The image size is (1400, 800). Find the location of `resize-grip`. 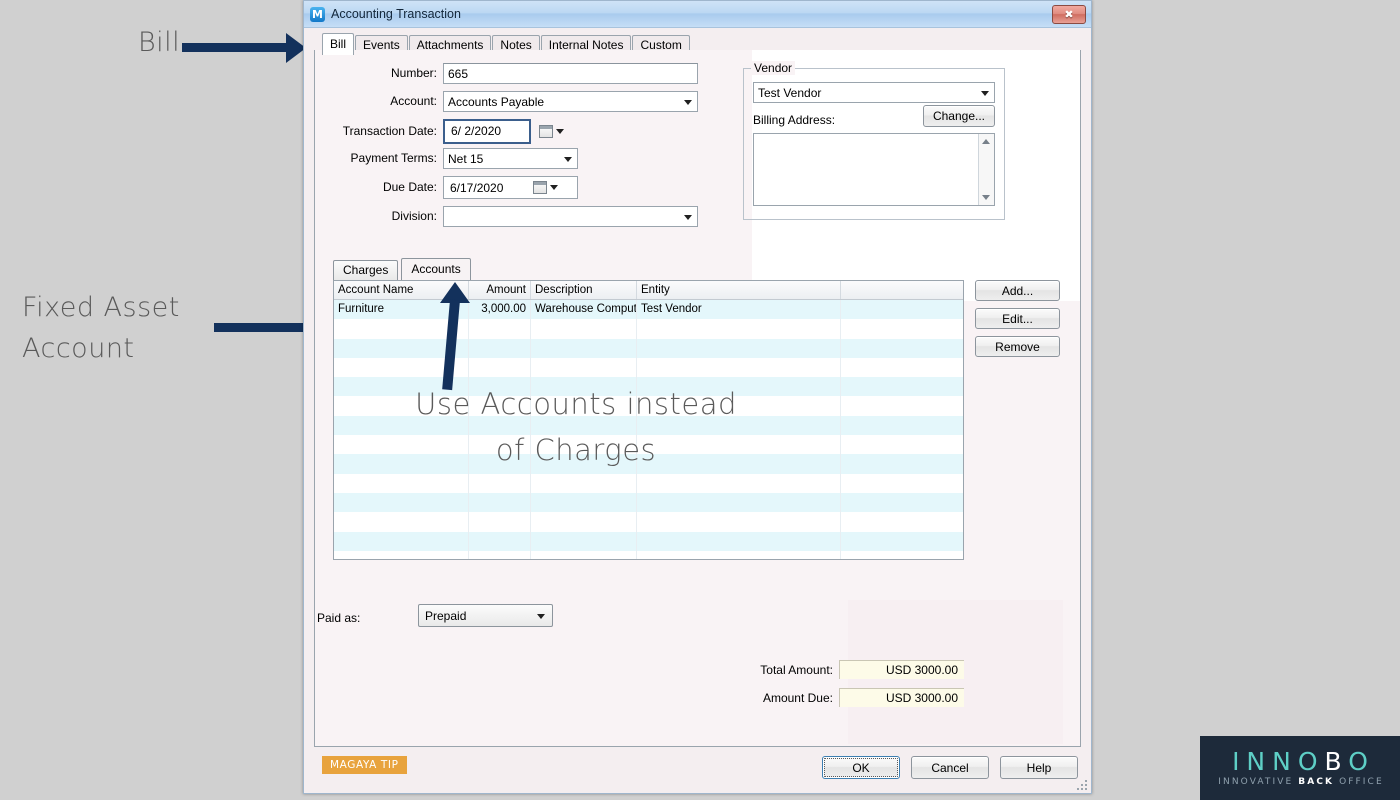

resize-grip is located at coordinates (1081, 784).